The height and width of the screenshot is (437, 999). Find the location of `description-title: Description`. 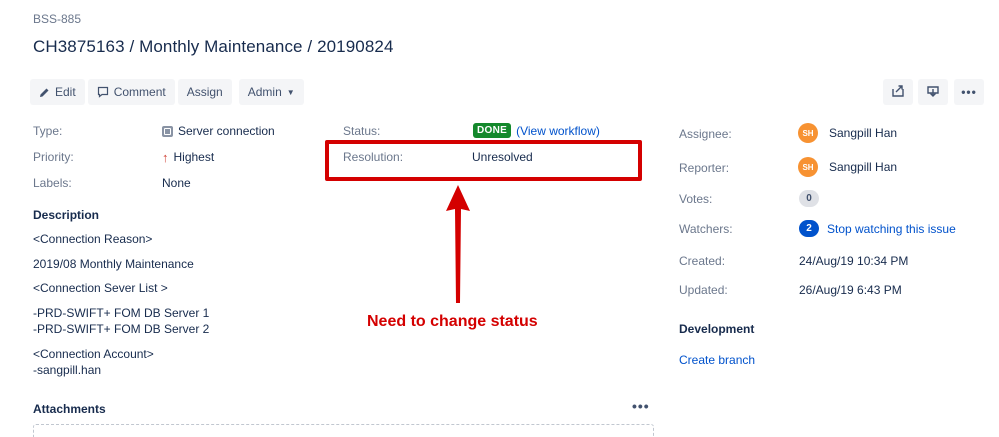

description-title: Description is located at coordinates (66, 215).